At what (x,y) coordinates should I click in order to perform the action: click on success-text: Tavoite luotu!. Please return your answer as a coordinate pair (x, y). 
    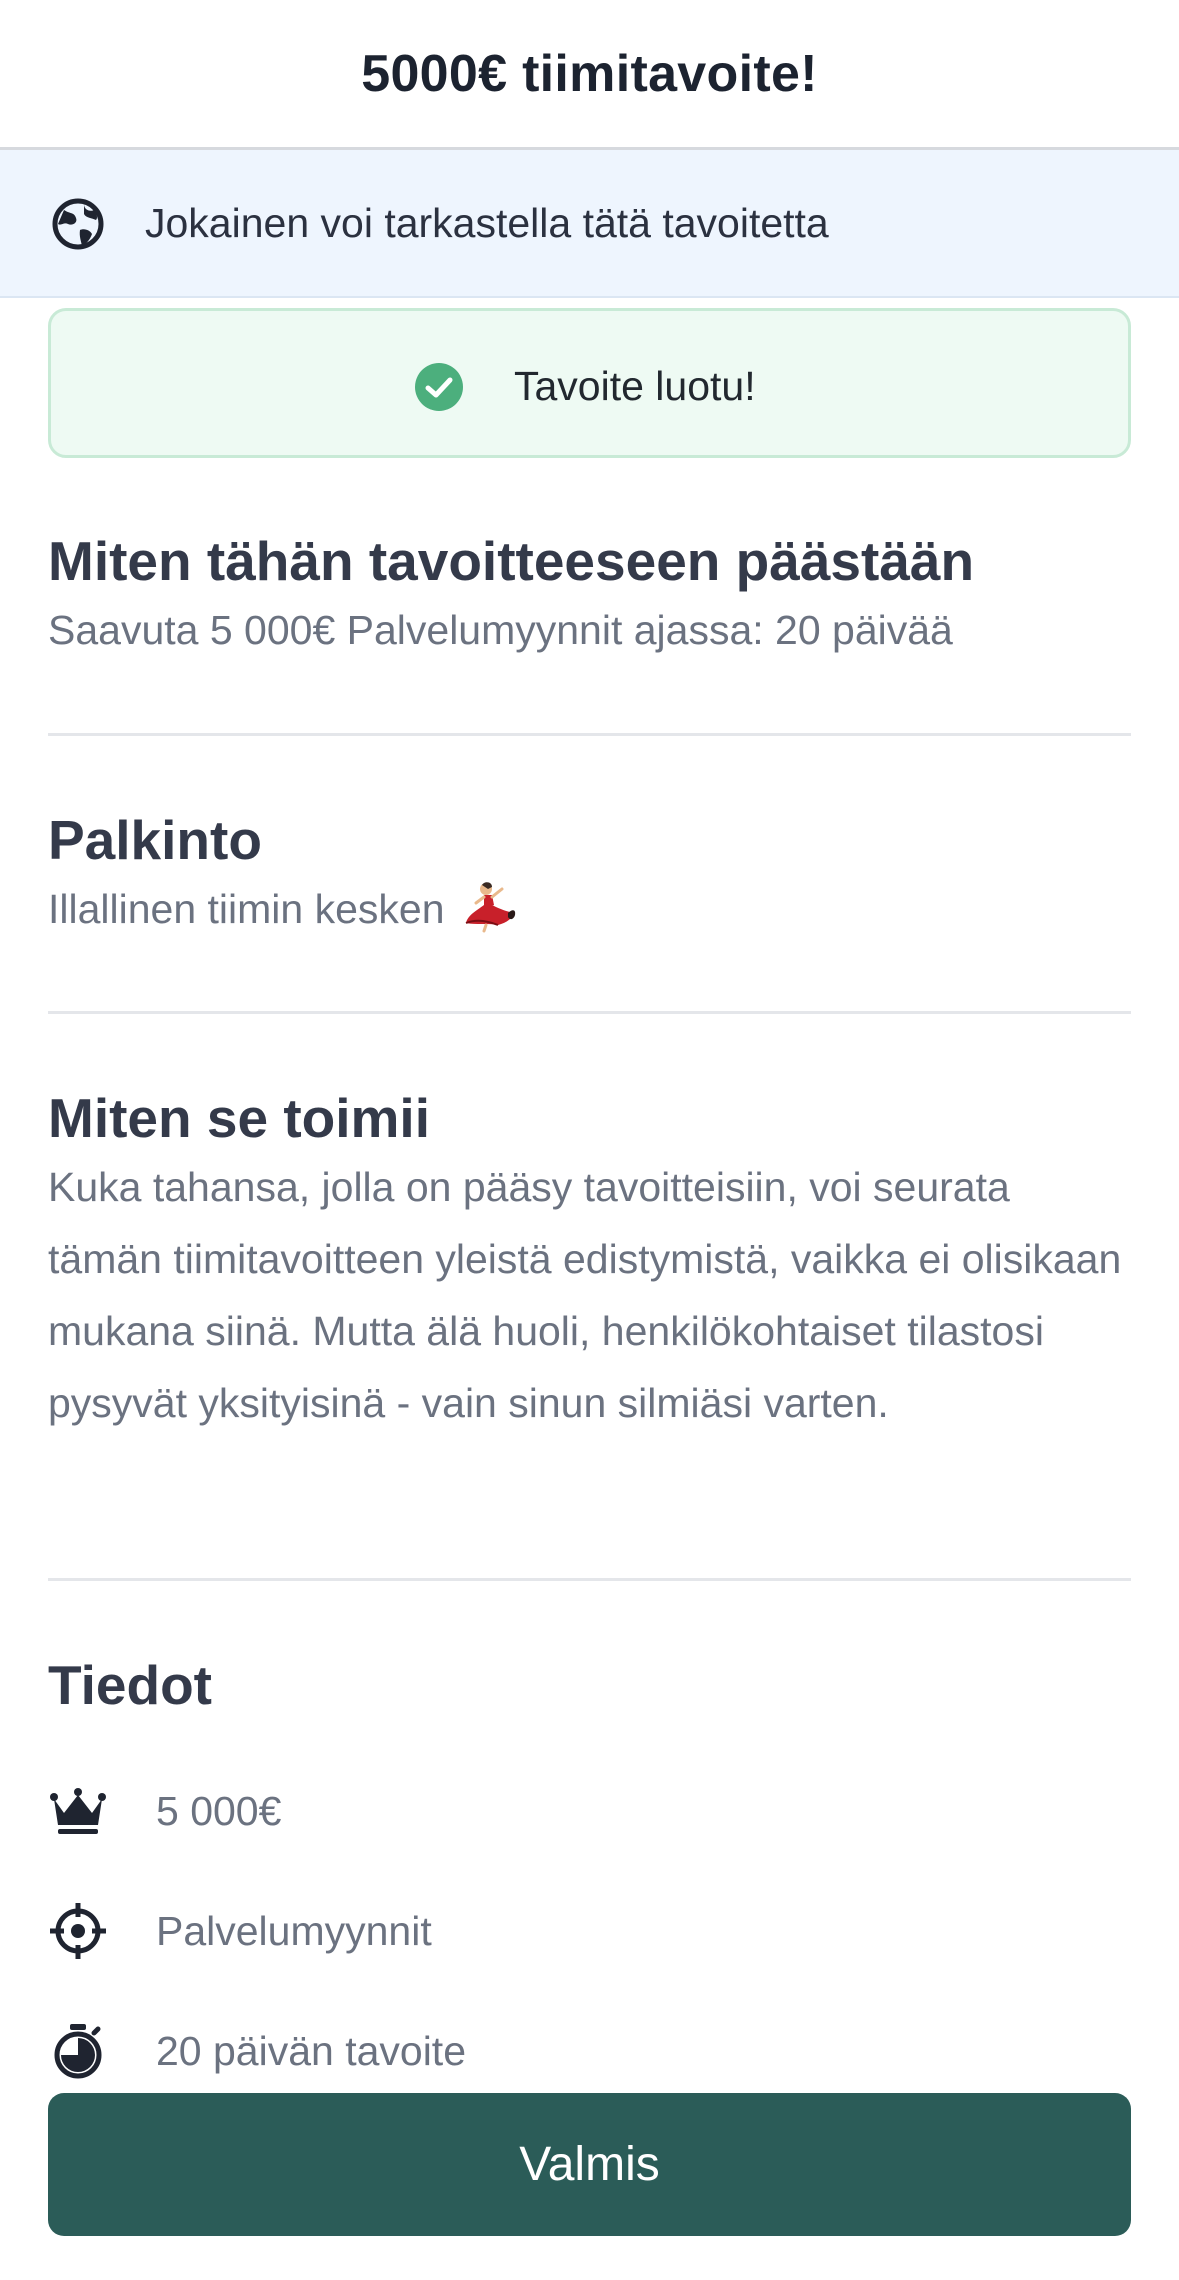
    Looking at the image, I should click on (635, 386).